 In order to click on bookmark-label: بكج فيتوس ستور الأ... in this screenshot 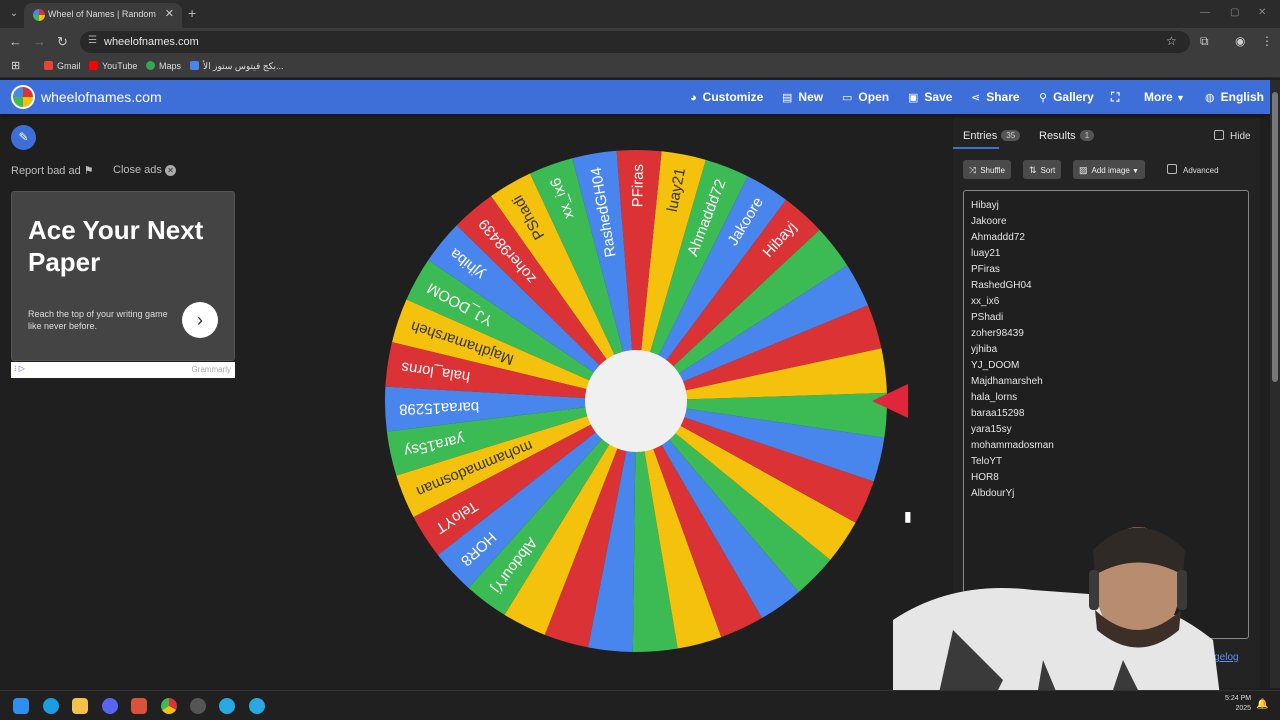, I will do `click(243, 66)`.